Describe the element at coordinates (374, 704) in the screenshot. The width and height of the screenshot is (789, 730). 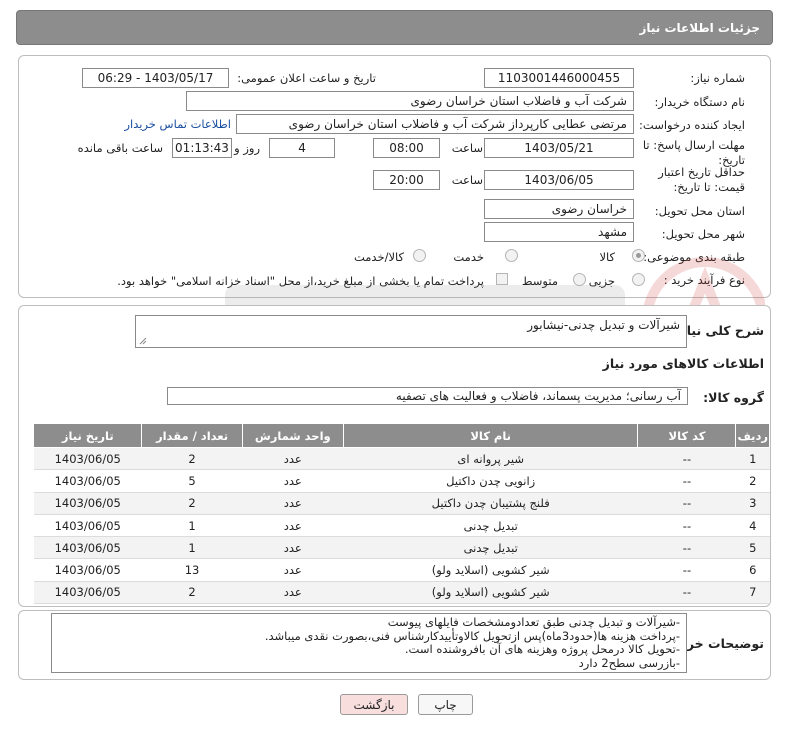
I see `back-button: بازگشت` at that location.